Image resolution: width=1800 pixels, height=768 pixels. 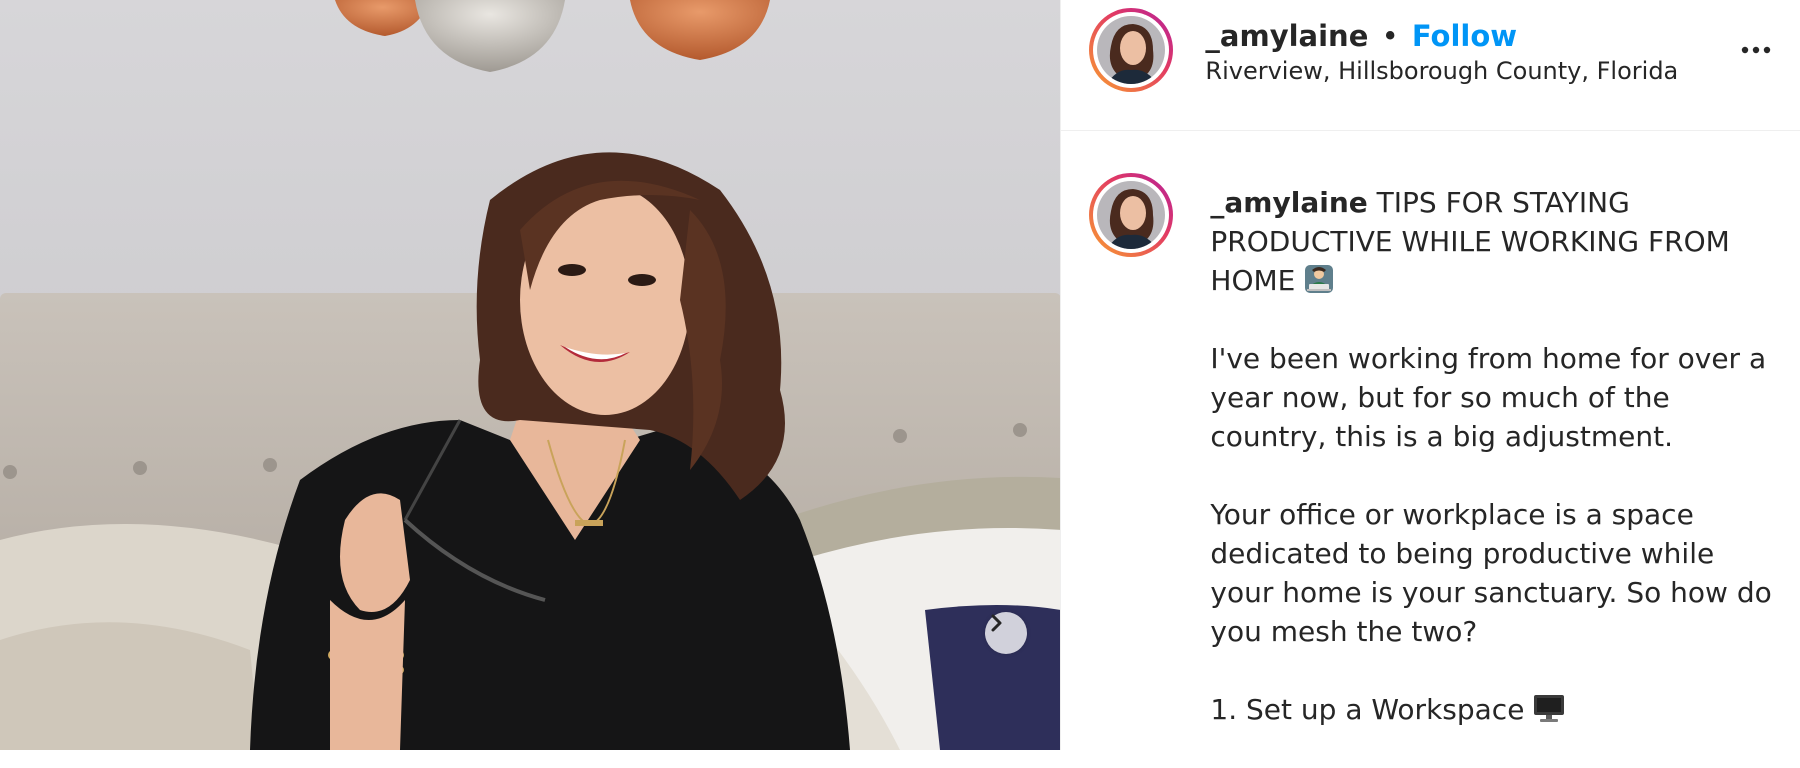 I want to click on avatar, so click(x=1131, y=50).